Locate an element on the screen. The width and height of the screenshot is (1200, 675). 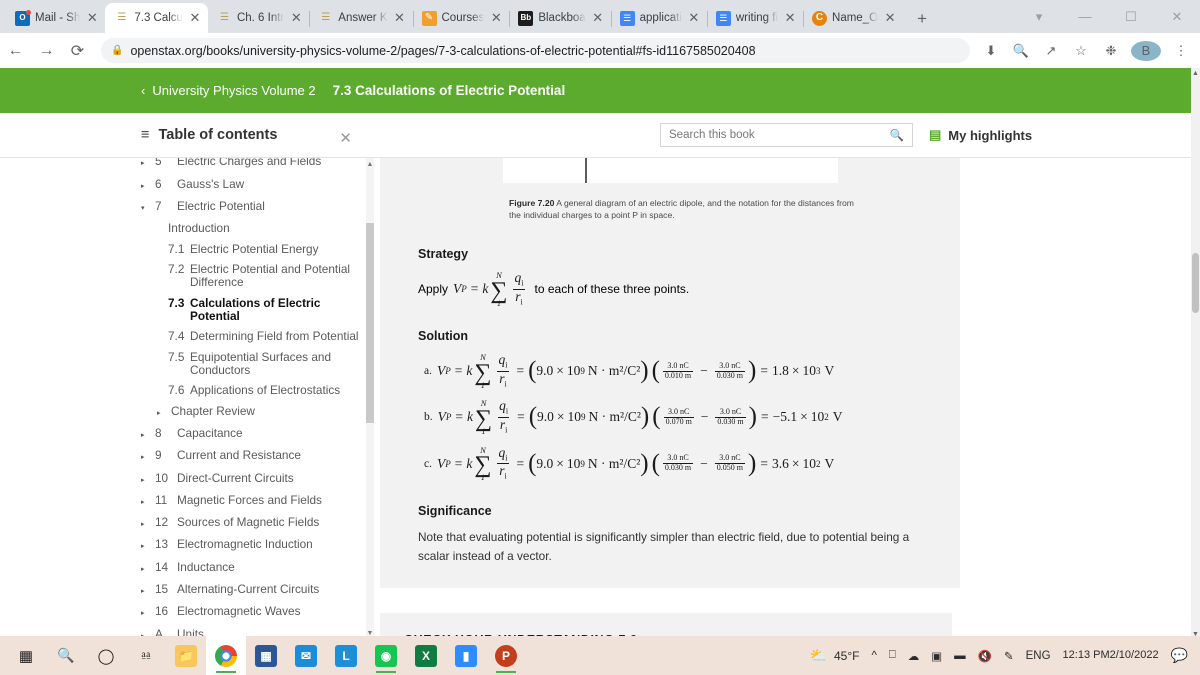
taskbar-app-store: ▦ is located at coordinates (266, 655).